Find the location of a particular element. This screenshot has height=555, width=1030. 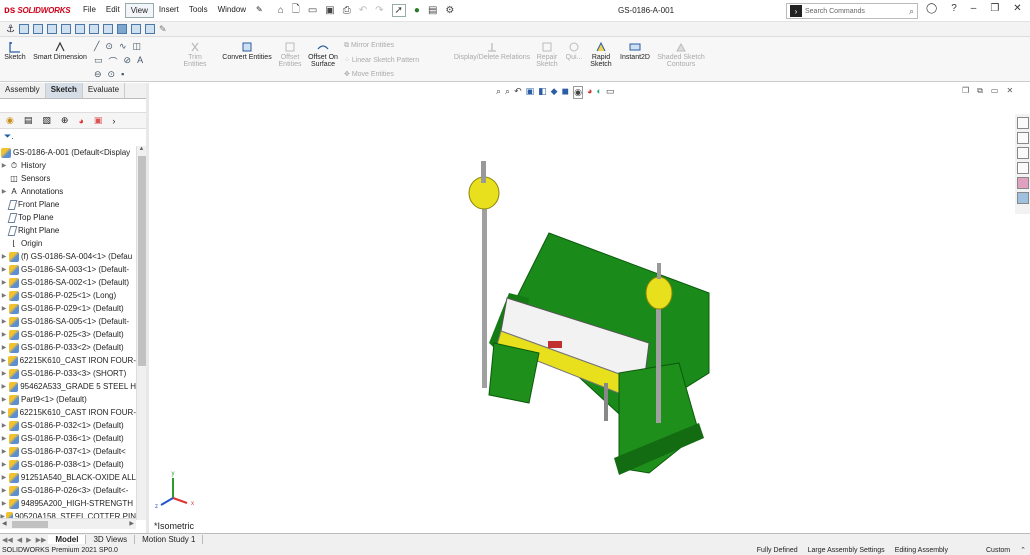

print-icon: ⎙ is located at coordinates (347, 10).